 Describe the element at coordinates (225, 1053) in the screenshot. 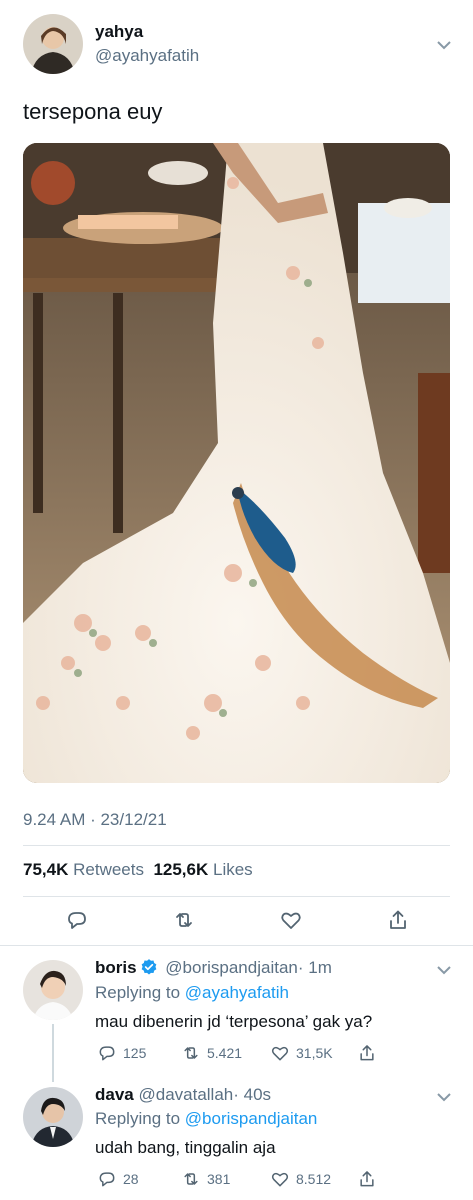

I see `retweet-count: 5.421` at that location.